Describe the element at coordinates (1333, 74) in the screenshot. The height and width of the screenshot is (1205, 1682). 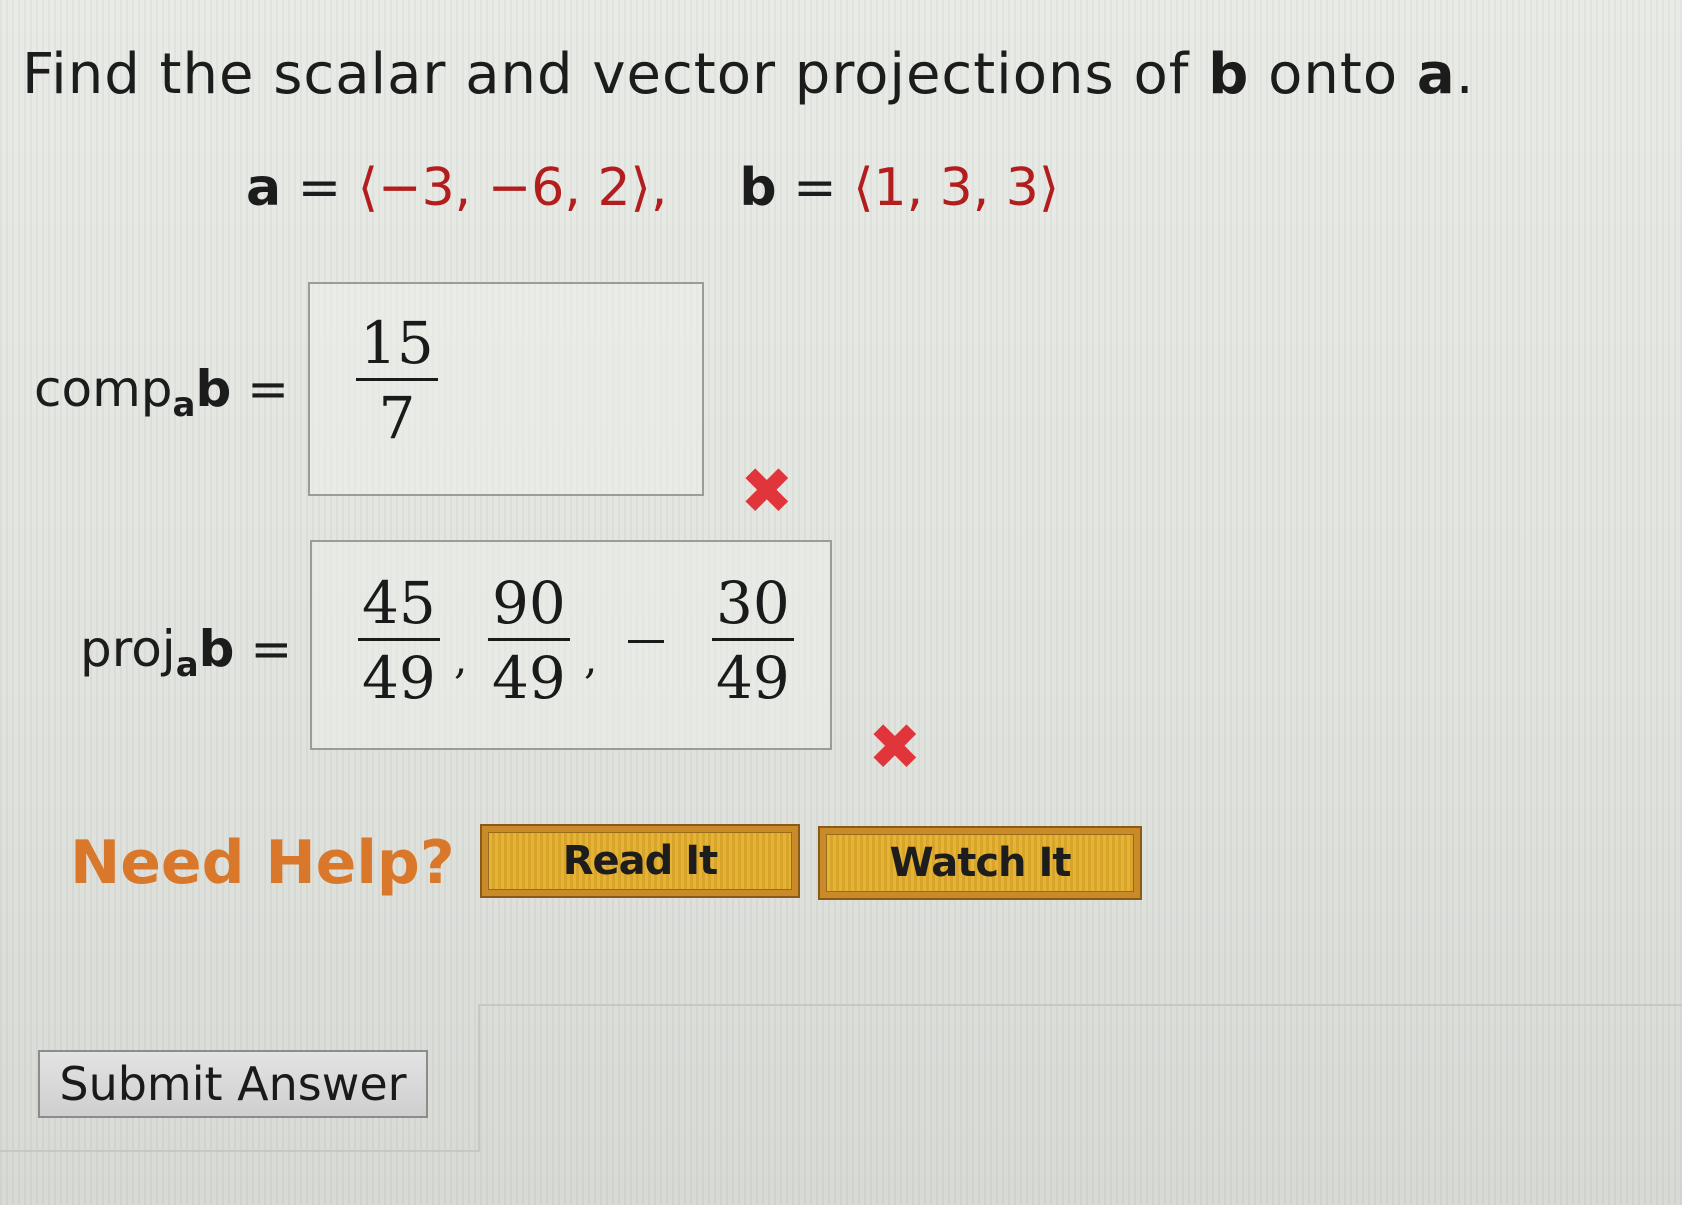
I see `question-middle: onto` at that location.